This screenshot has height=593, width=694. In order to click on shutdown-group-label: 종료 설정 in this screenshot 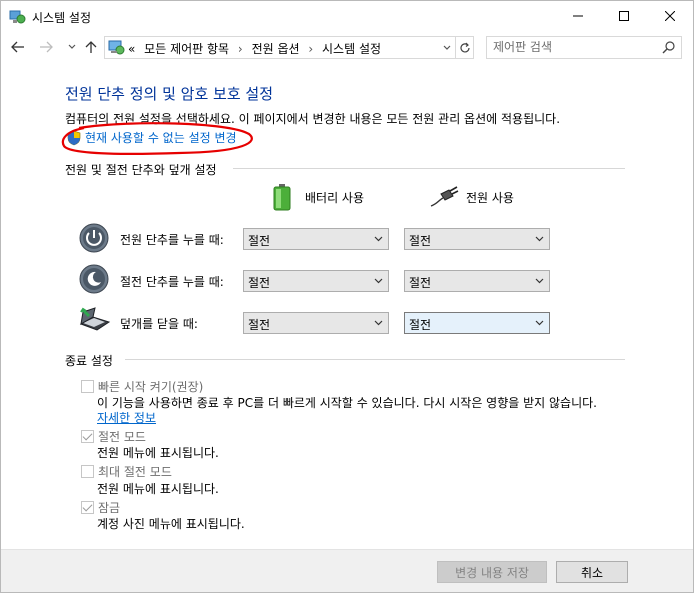, I will do `click(89, 361)`.